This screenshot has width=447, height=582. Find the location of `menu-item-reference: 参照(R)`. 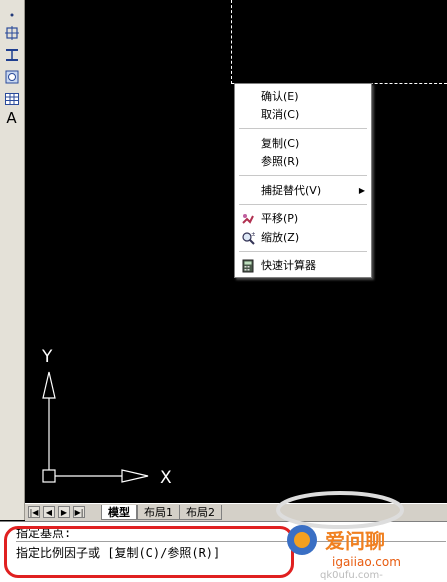

menu-item-reference: 参照(R) is located at coordinates (303, 162).